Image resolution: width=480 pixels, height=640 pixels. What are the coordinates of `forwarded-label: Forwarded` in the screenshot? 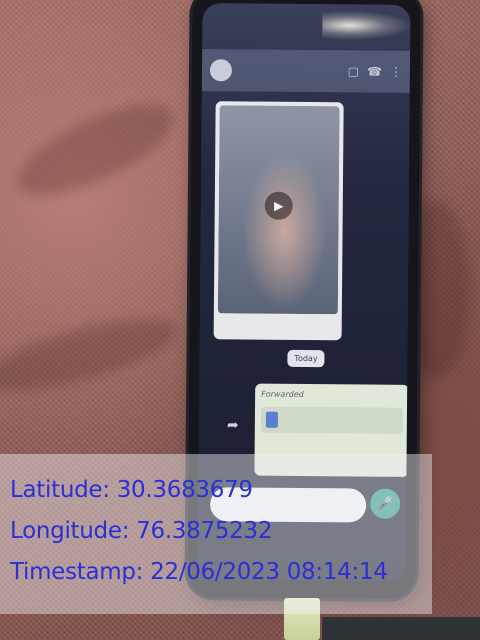 It's located at (282, 394).